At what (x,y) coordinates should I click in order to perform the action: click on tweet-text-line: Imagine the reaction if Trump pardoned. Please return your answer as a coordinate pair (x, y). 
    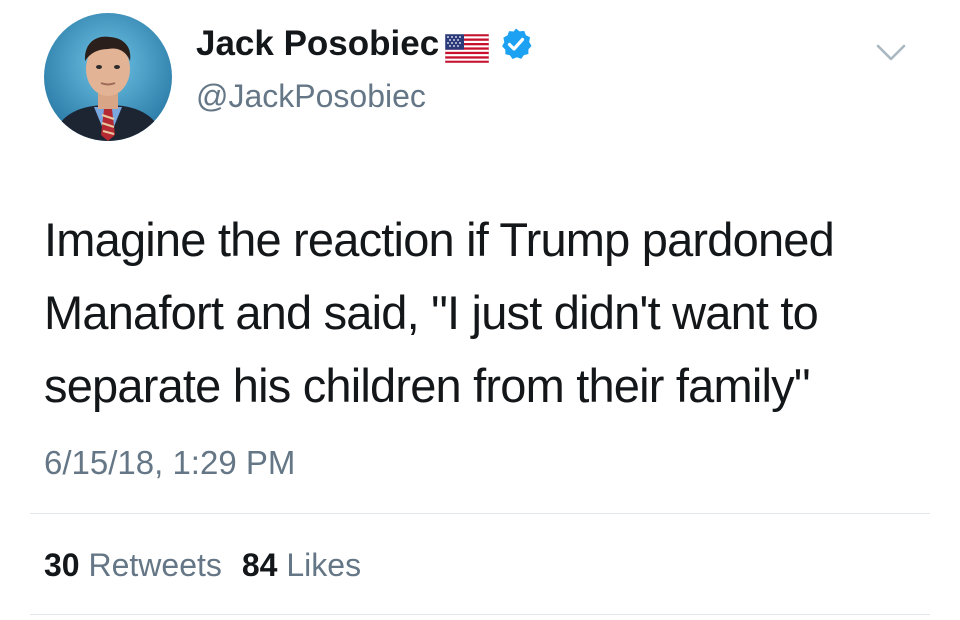
    Looking at the image, I should click on (439, 239).